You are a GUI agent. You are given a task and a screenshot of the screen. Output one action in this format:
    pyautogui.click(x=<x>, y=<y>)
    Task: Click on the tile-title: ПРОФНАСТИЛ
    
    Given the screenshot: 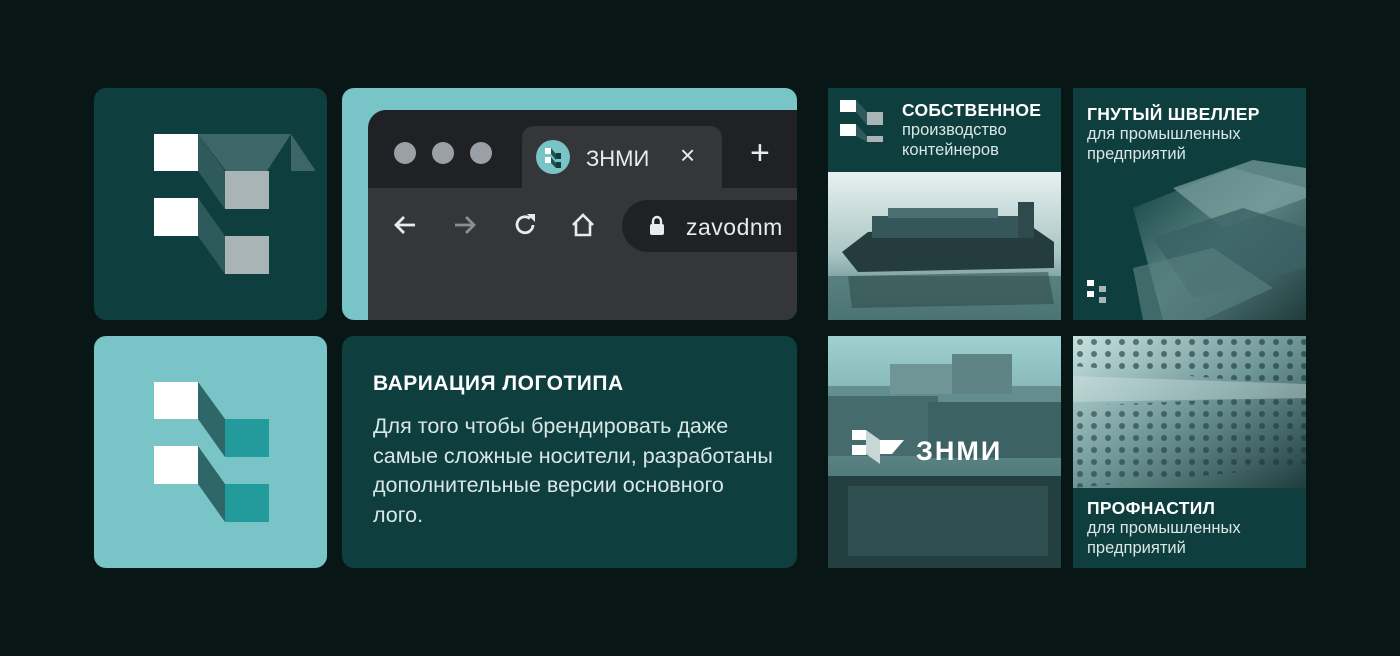 What is the action you would take?
    pyautogui.click(x=1151, y=508)
    